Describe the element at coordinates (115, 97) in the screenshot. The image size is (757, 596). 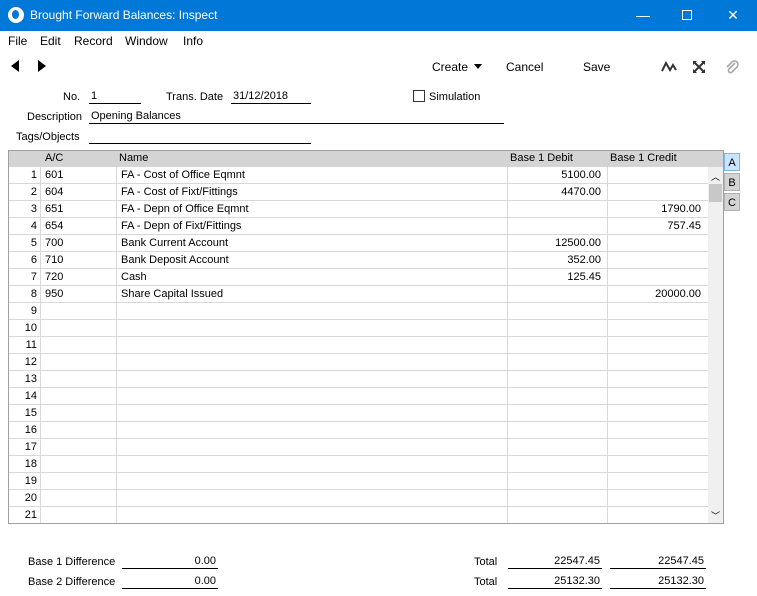
I see `no-field: 1` at that location.